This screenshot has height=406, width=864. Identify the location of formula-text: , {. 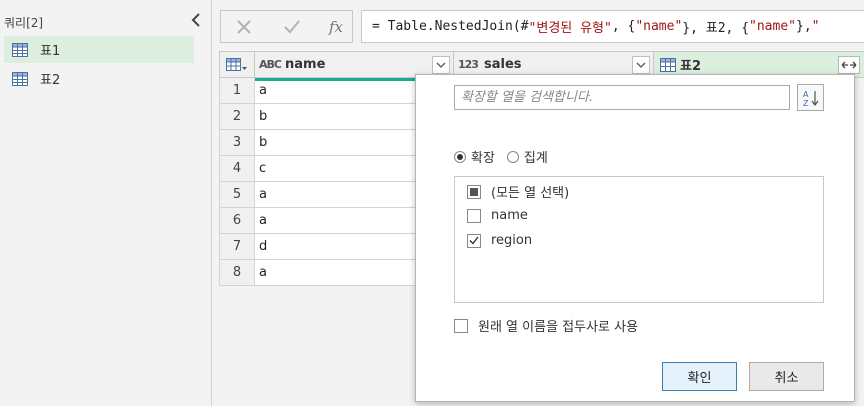
(623, 26).